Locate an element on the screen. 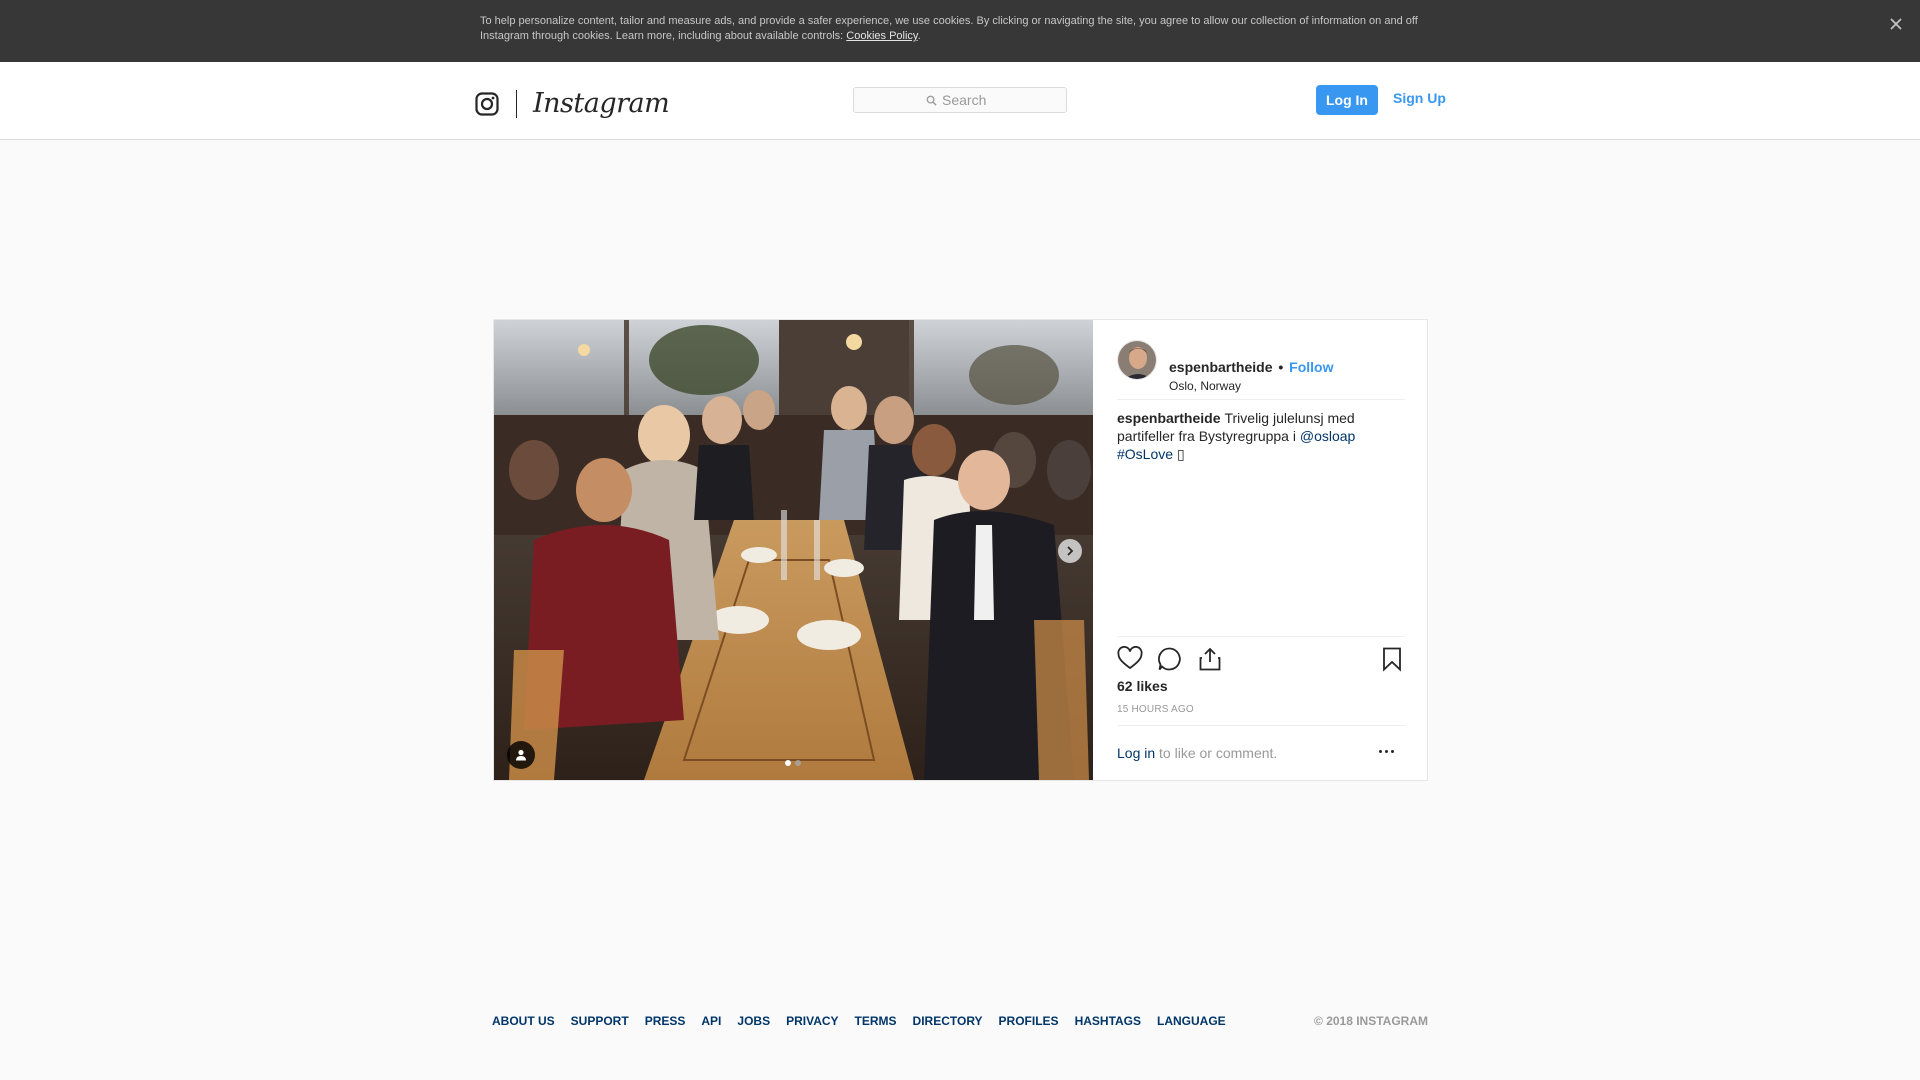 The height and width of the screenshot is (1080, 1920). heart-icon is located at coordinates (1130, 659).